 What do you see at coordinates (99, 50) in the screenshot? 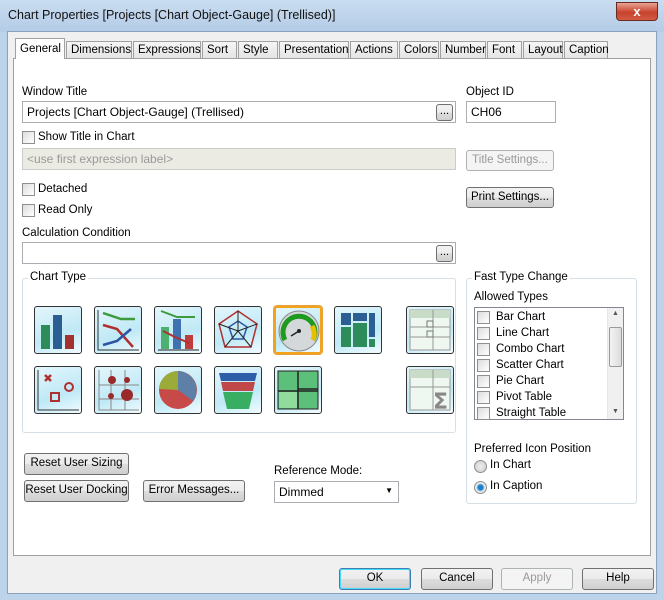
I see `tab-dimensions: Dimensions` at bounding box center [99, 50].